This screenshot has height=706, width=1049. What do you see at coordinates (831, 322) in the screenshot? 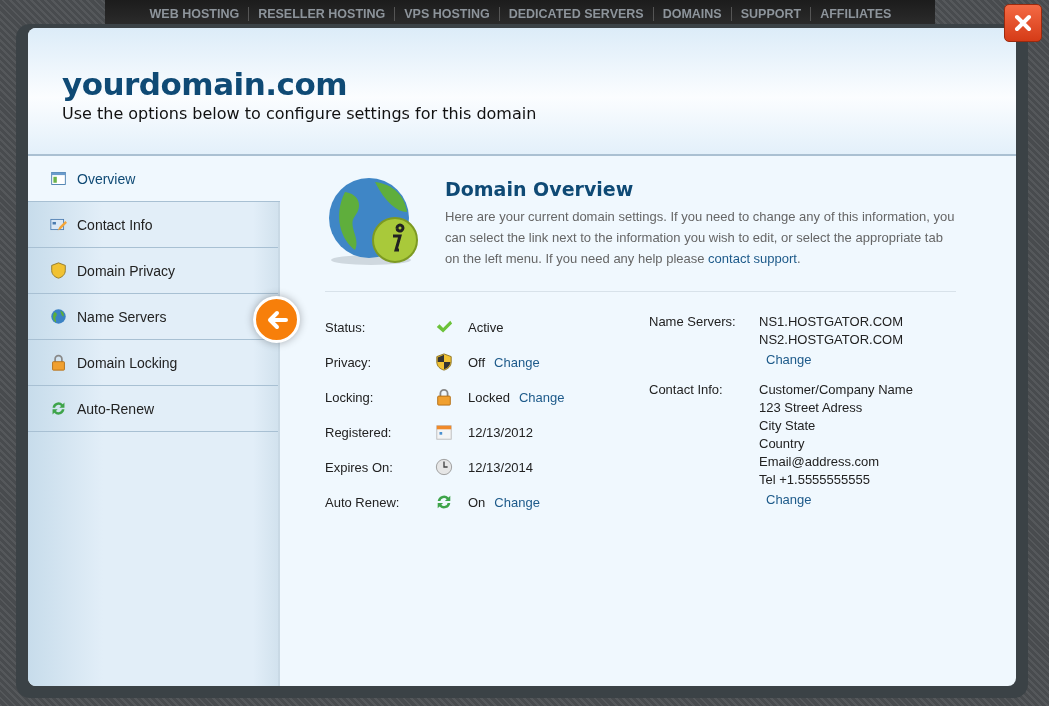
I see `detail-line: NS1.HOSTGATOR.COM` at bounding box center [831, 322].